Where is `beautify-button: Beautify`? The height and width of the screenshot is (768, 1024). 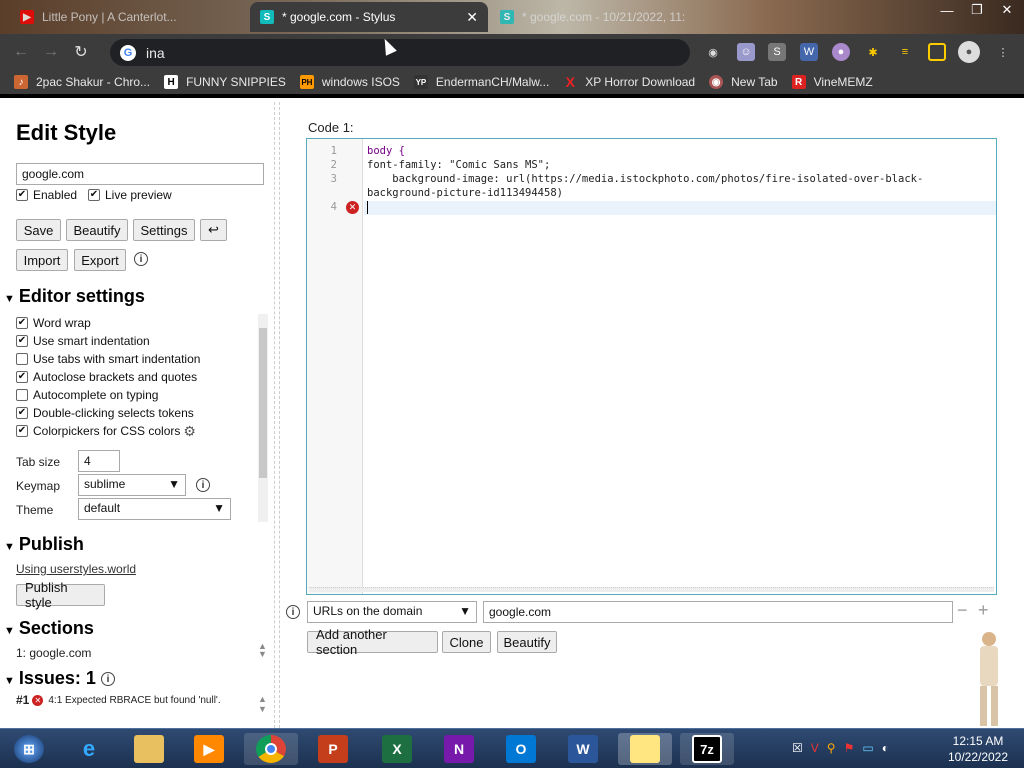
beautify-button: Beautify is located at coordinates (97, 230).